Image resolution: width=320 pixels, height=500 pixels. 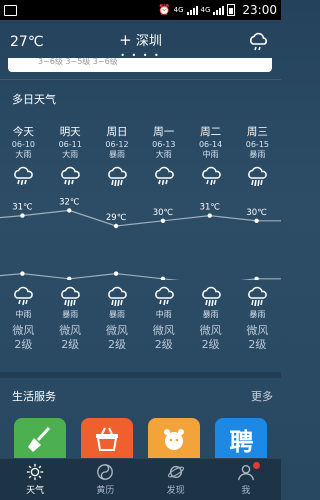 What do you see at coordinates (259, 10) in the screenshot?
I see `clock: 23:00` at bounding box center [259, 10].